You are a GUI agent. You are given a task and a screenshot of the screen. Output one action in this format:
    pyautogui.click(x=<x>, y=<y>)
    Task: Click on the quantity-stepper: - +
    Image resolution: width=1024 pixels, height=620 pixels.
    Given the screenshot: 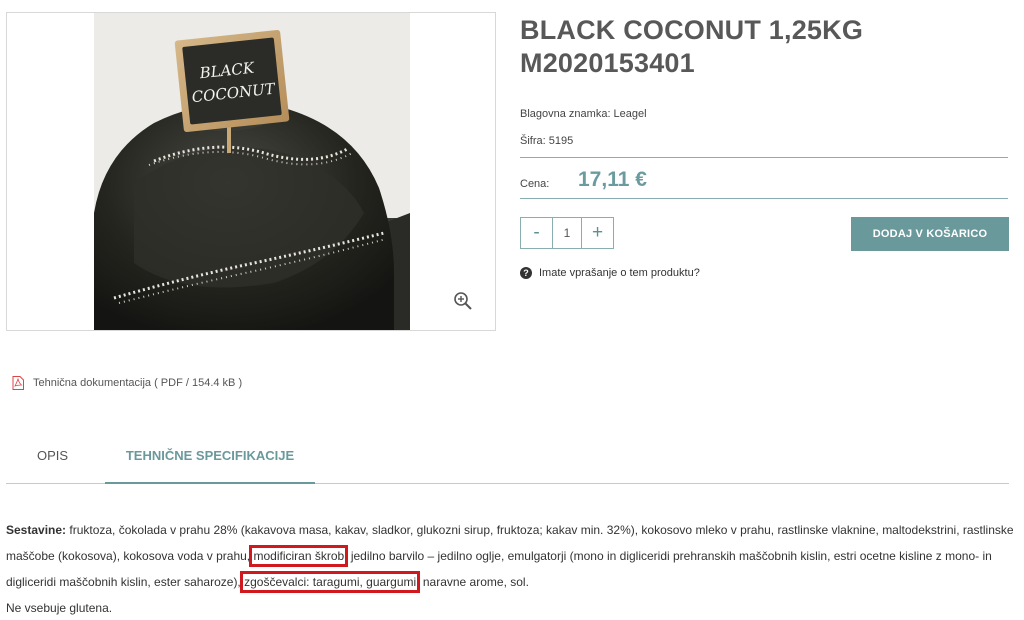 What is the action you would take?
    pyautogui.click(x=567, y=233)
    